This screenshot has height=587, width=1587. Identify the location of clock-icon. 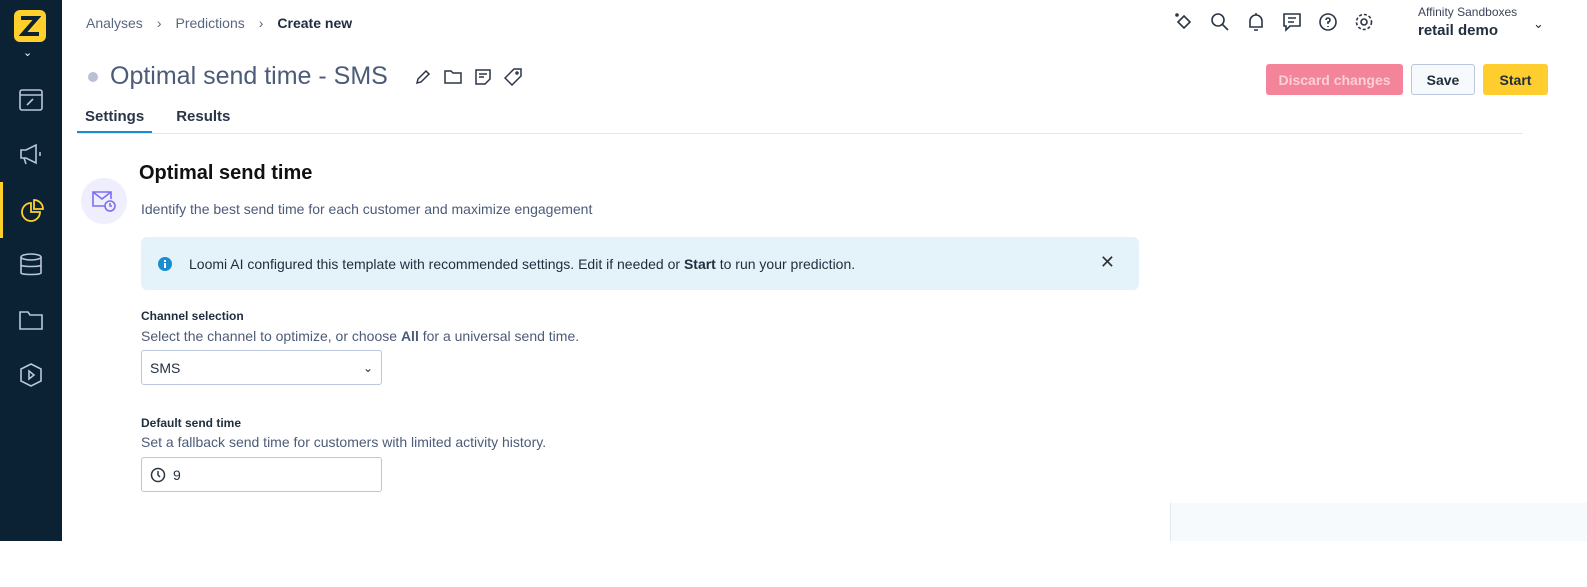
(158, 474).